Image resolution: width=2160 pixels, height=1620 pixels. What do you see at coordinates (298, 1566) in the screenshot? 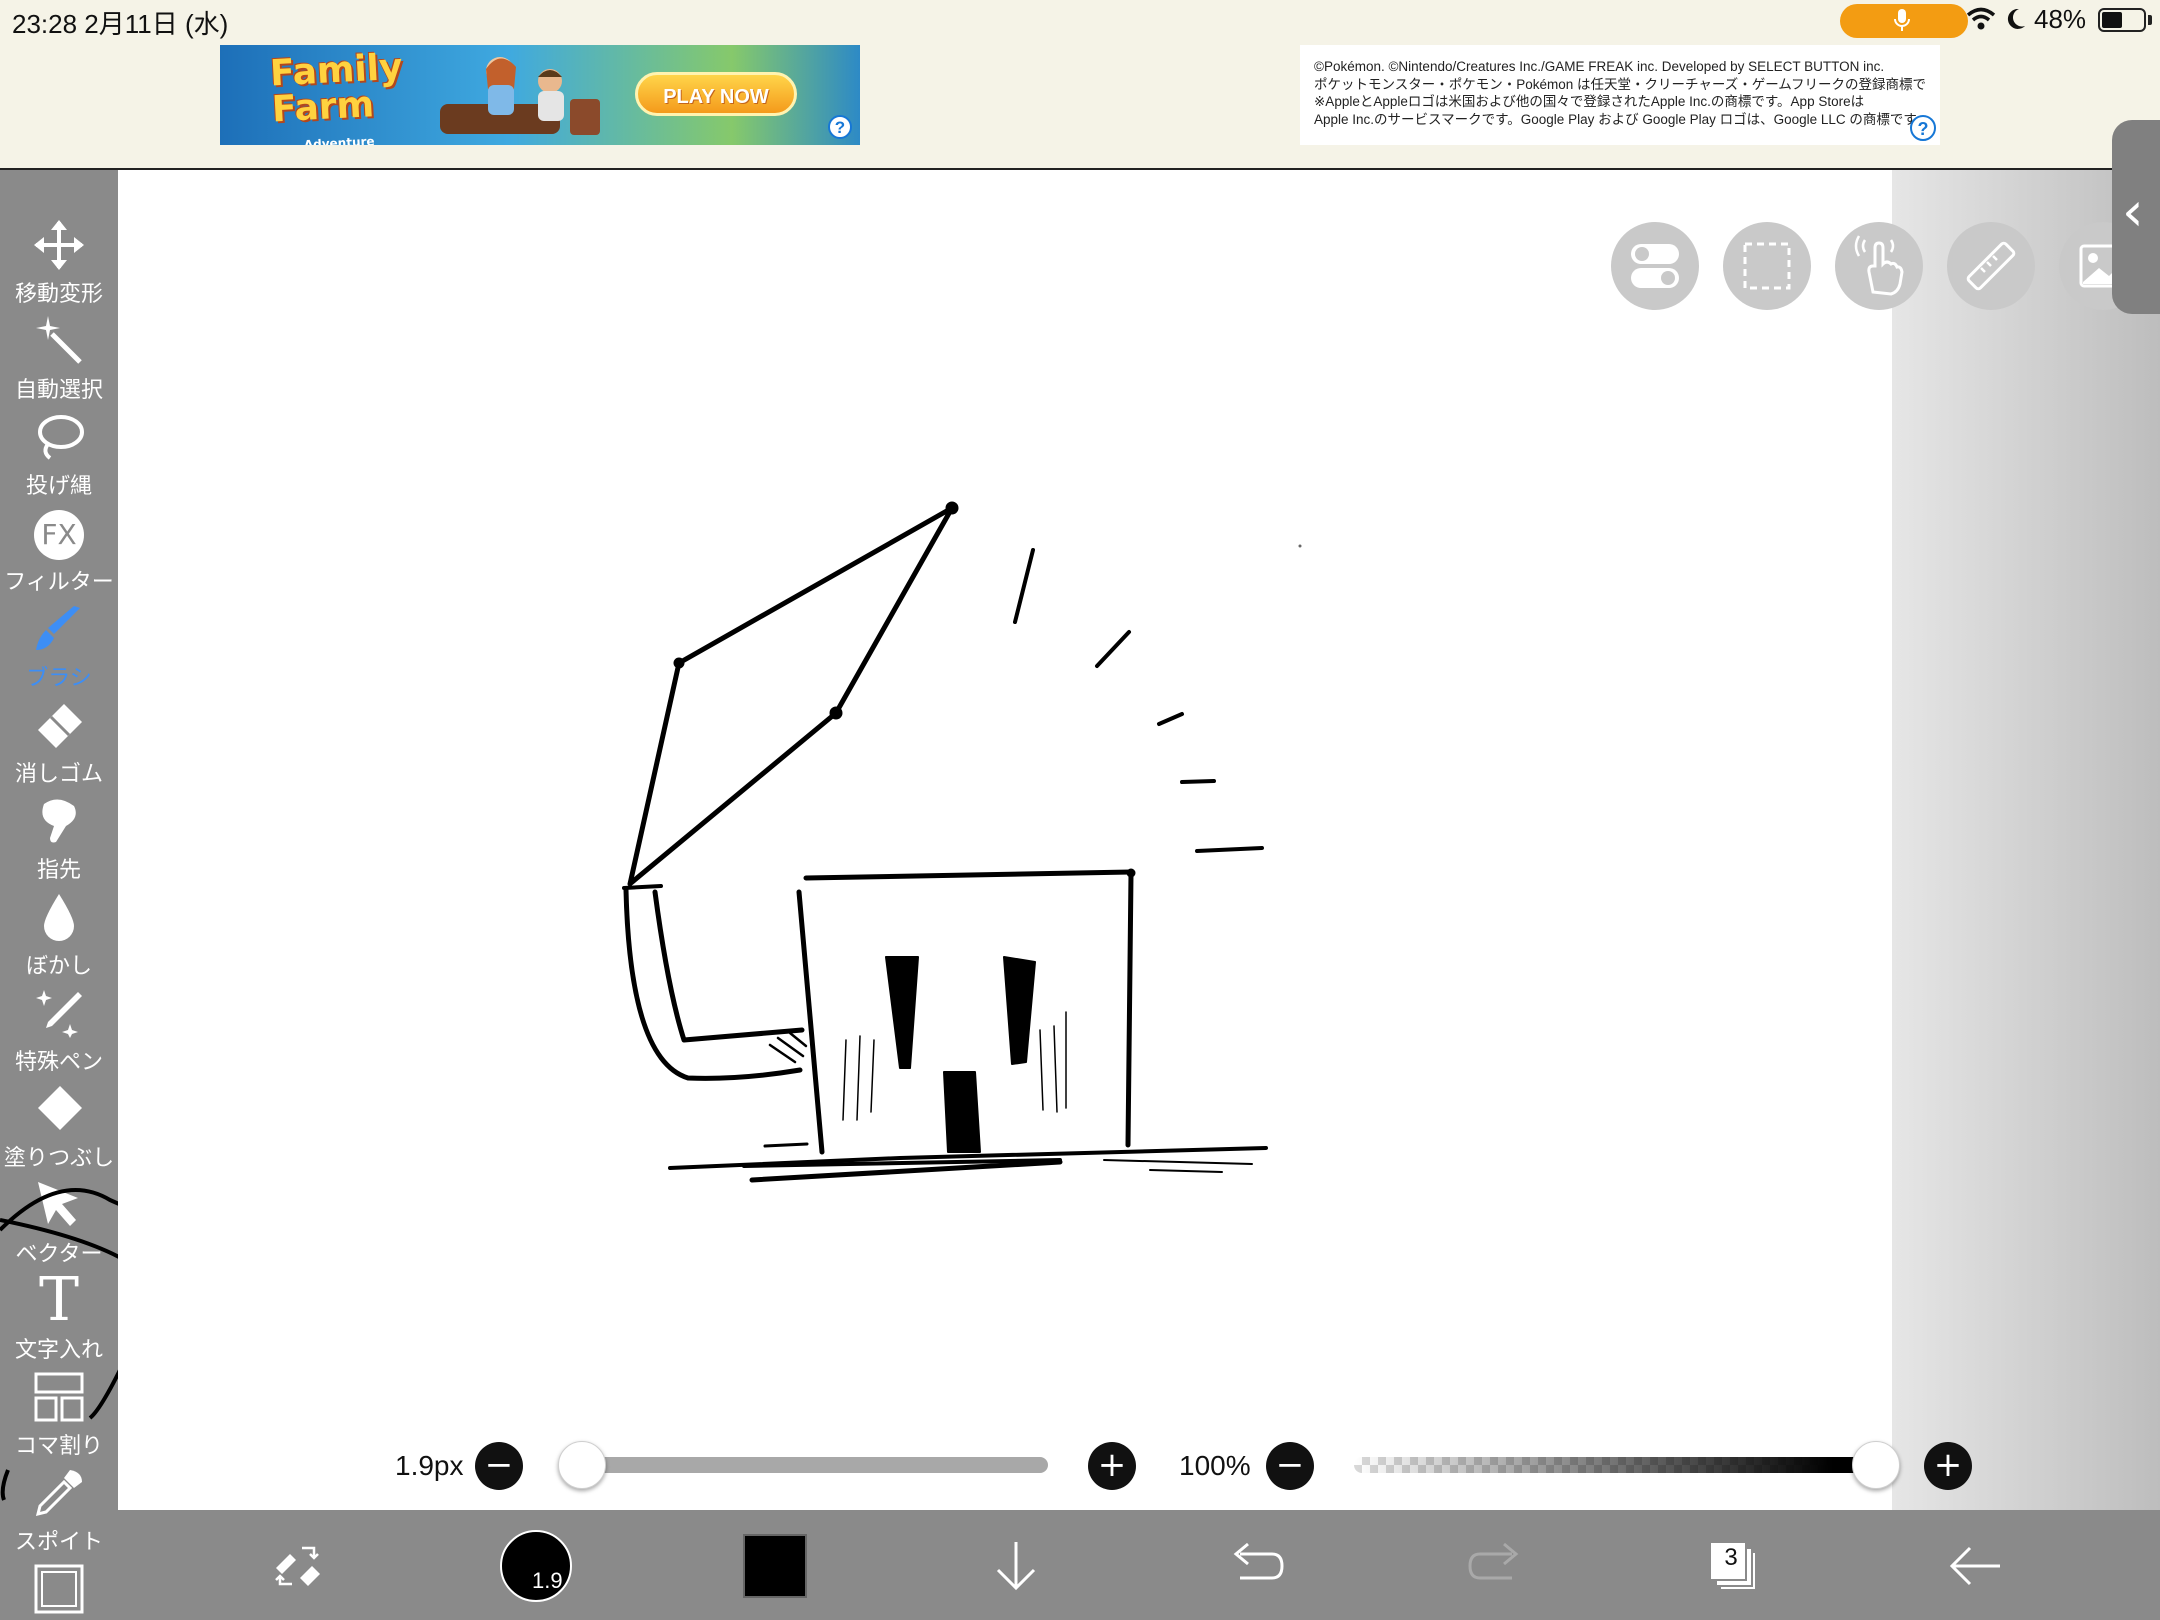
I see `brush-eraser-swap-icon` at bounding box center [298, 1566].